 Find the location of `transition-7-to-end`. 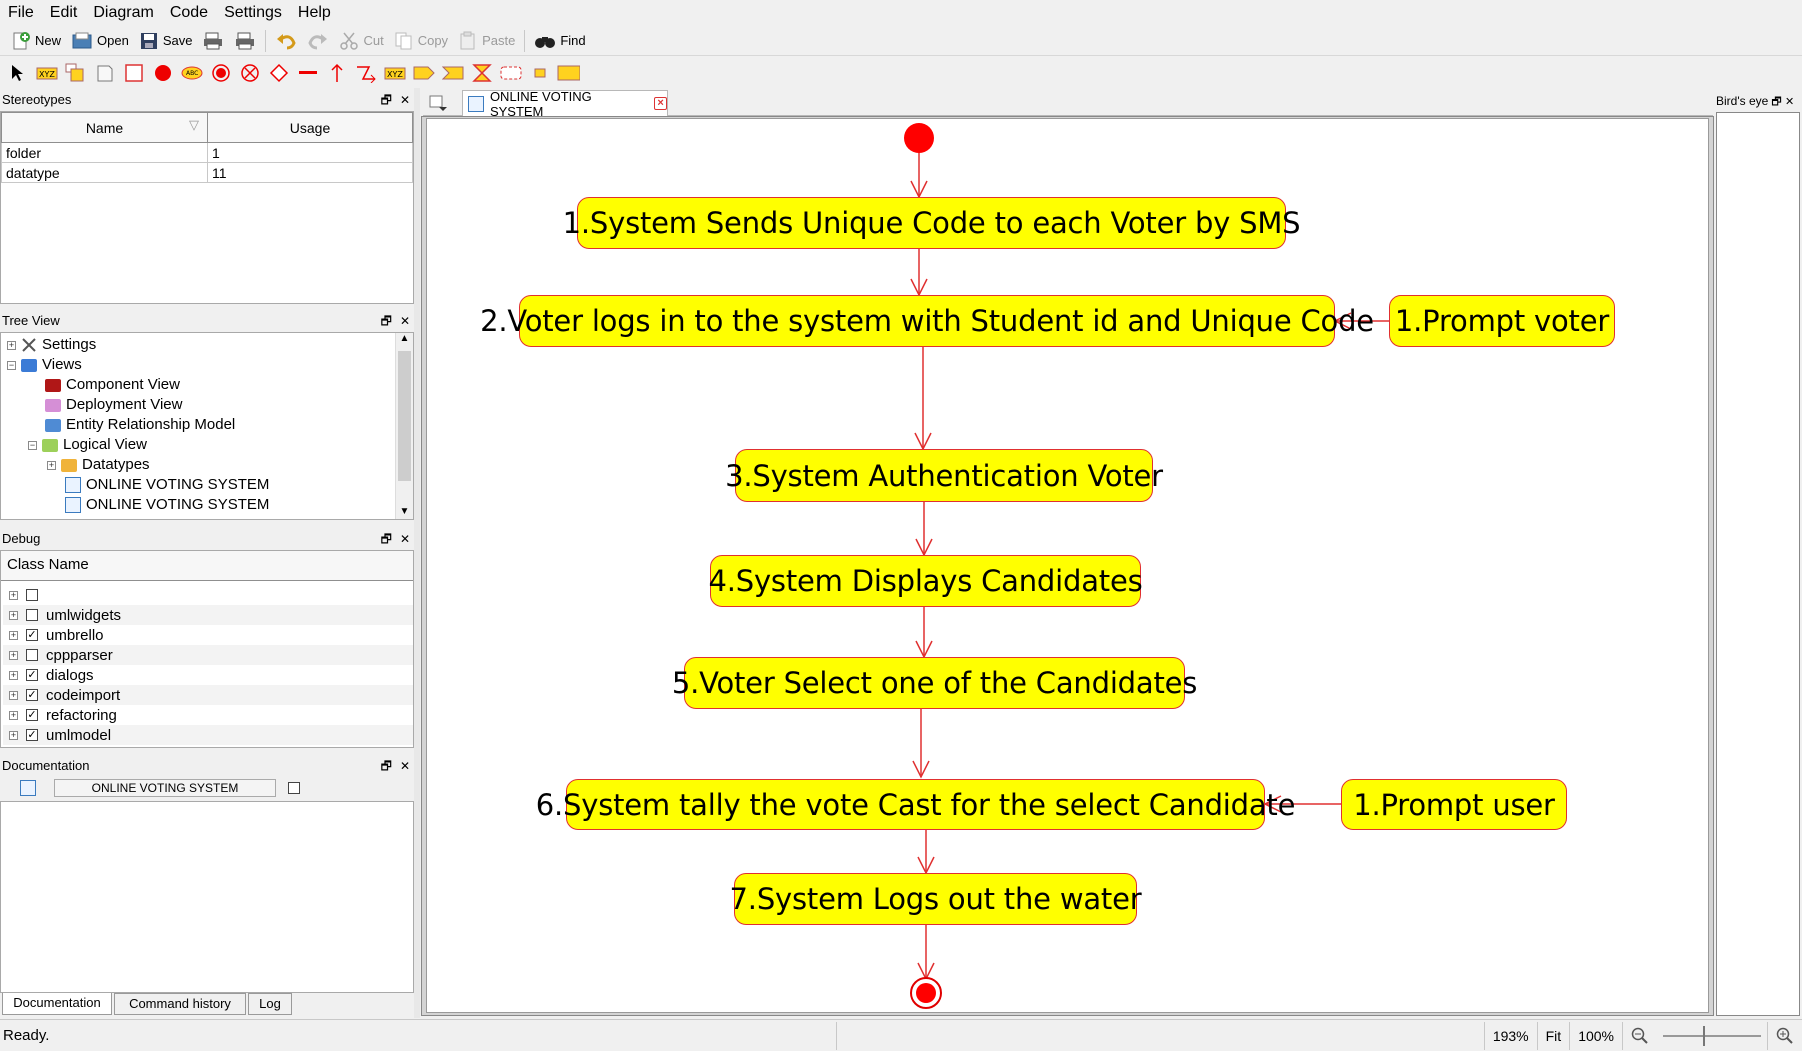

transition-7-to-end is located at coordinates (926, 953).